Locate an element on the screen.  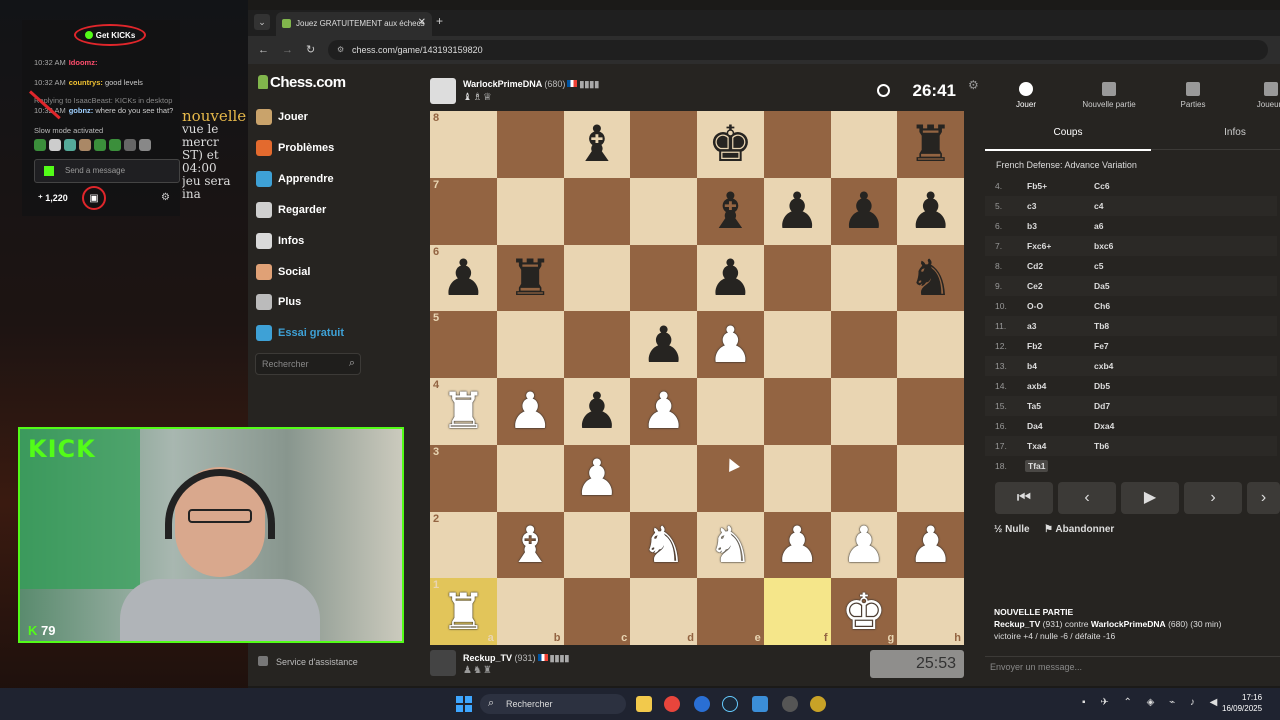
last-move-button: › is located at coordinates (1263, 498).